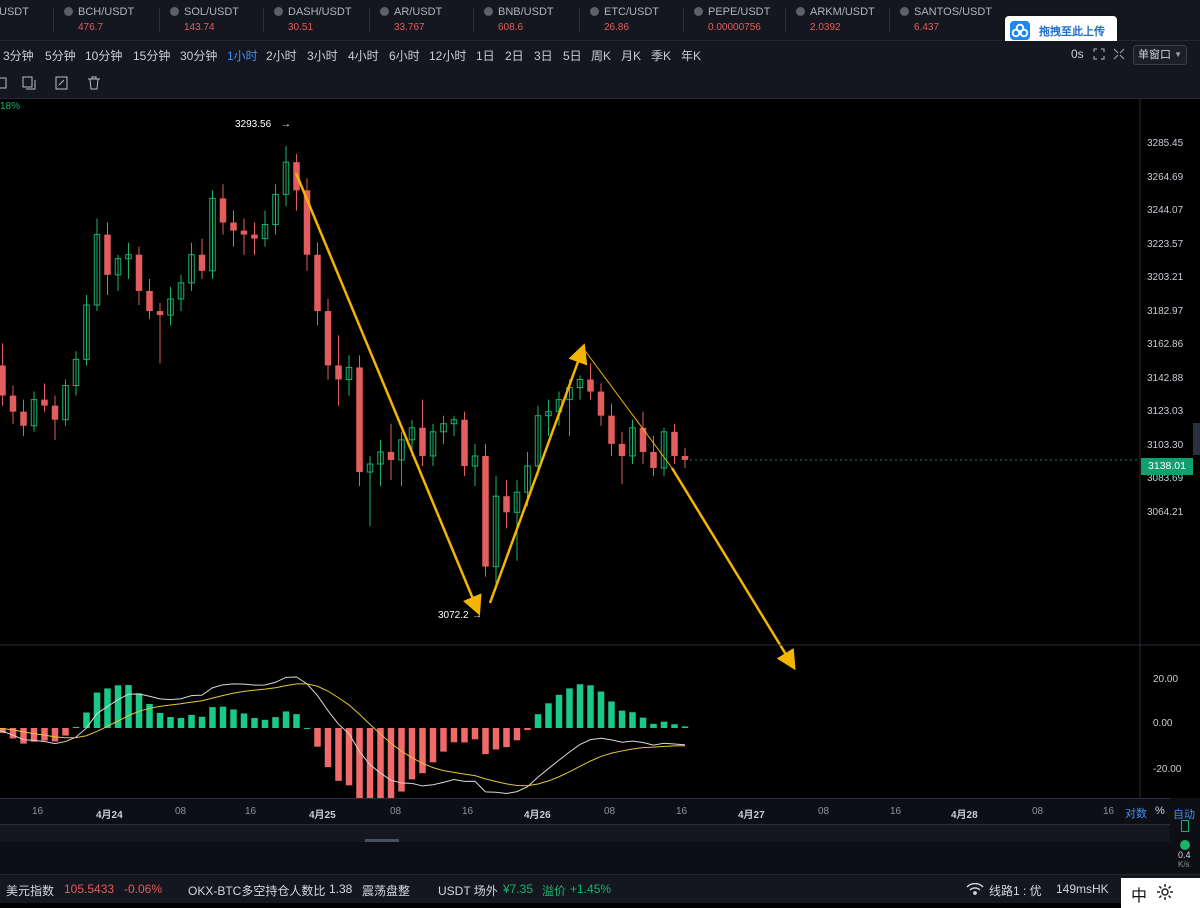 The image size is (1200, 908). What do you see at coordinates (691, 55) in the screenshot?
I see `interval-tab: 年K` at bounding box center [691, 55].